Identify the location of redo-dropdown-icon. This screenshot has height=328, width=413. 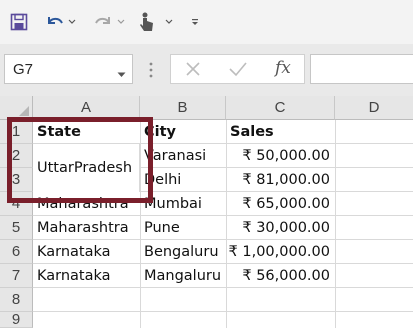
(121, 22).